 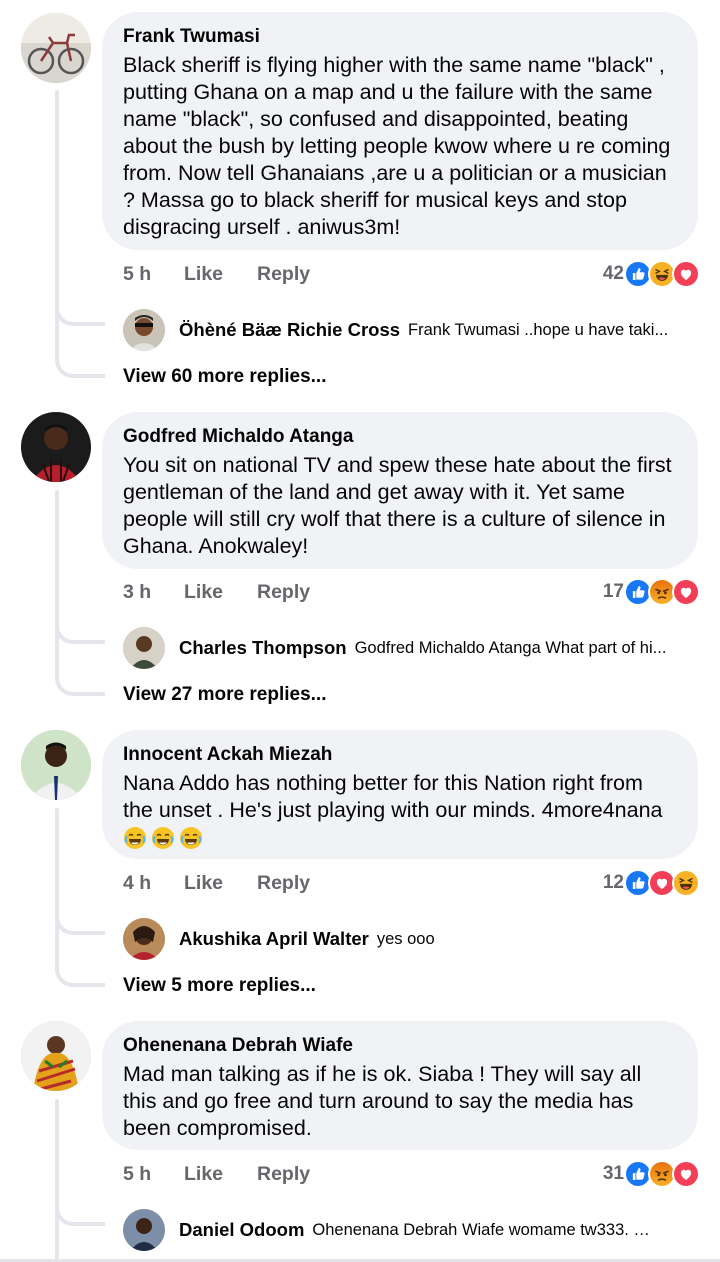 What do you see at coordinates (283, 1174) in the screenshot?
I see `reply-button: Reply` at bounding box center [283, 1174].